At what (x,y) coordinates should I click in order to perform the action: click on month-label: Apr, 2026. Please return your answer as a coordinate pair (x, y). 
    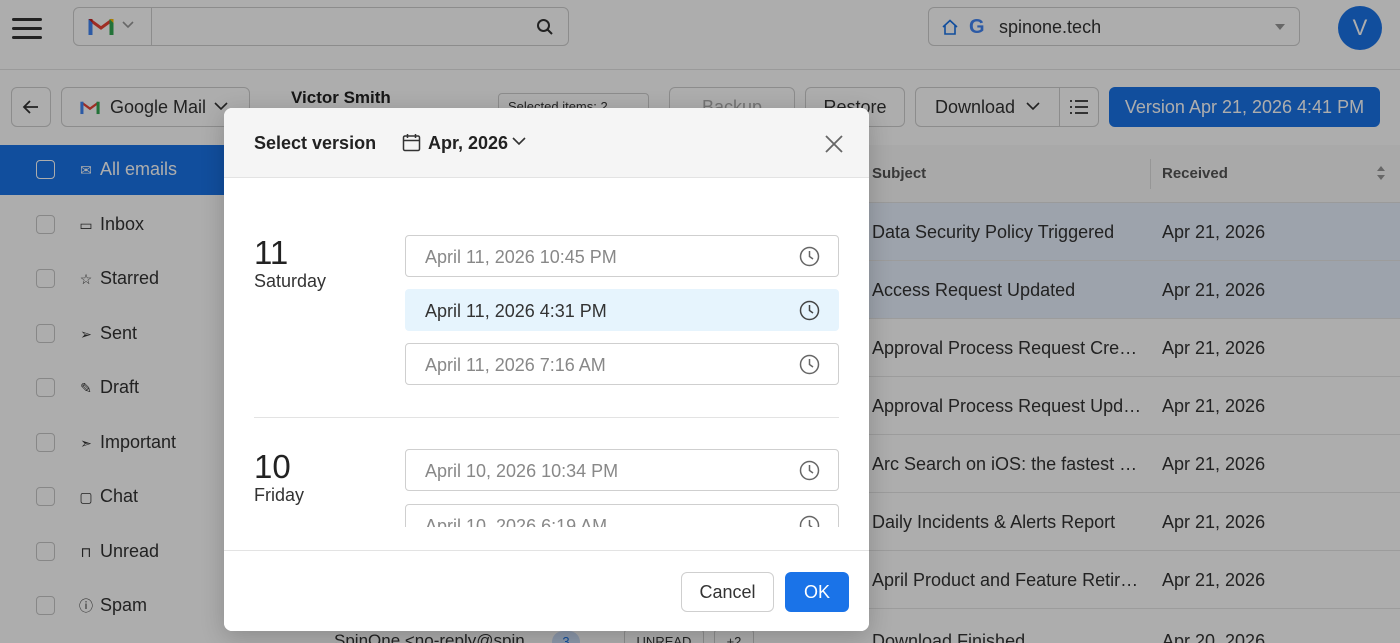
    Looking at the image, I should click on (468, 143).